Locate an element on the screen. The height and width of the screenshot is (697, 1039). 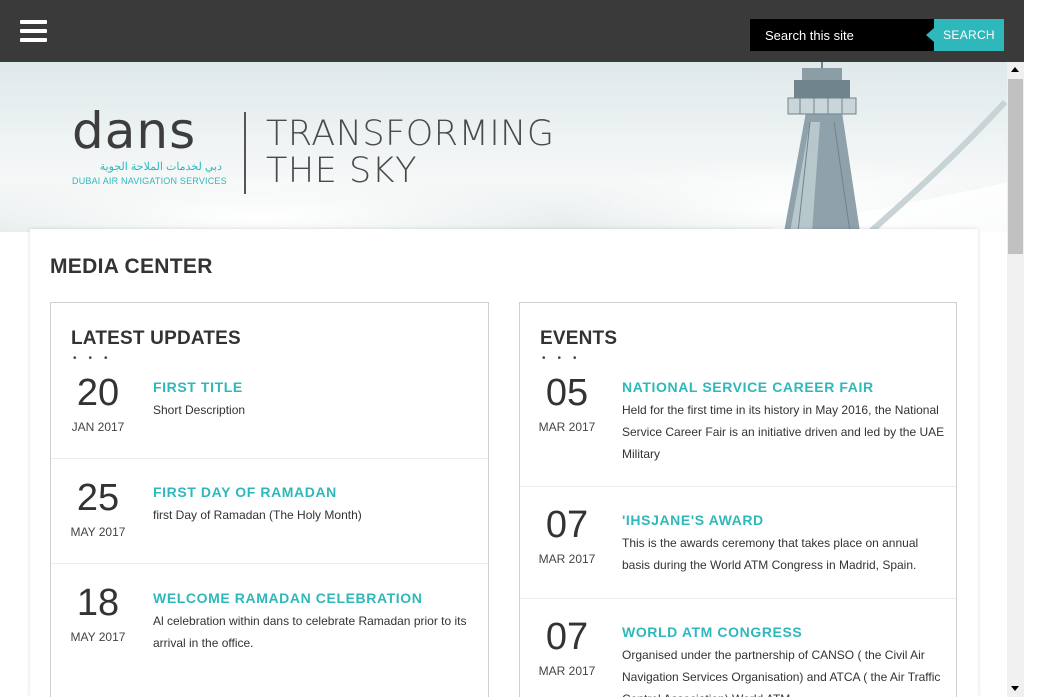
page-title: MEDIA CENTER is located at coordinates (131, 266).